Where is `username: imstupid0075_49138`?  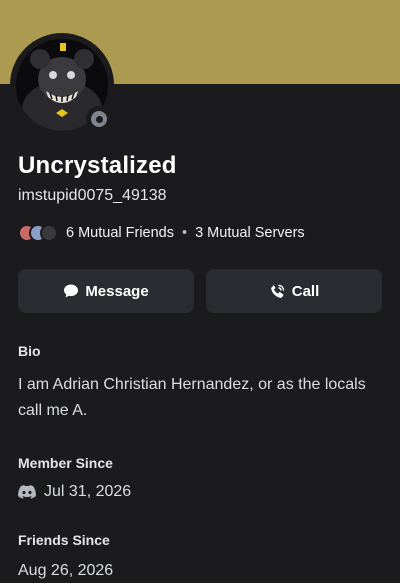
username: imstupid0075_49138 is located at coordinates (92, 196).